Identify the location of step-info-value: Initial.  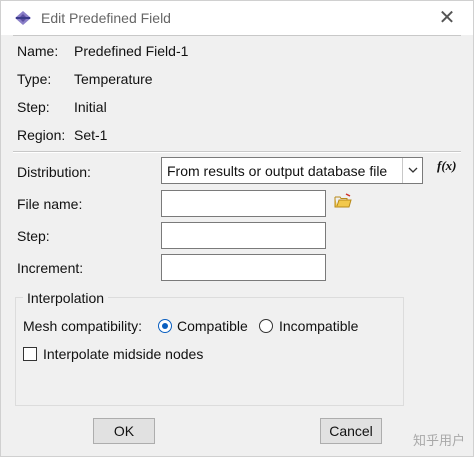
(90, 107).